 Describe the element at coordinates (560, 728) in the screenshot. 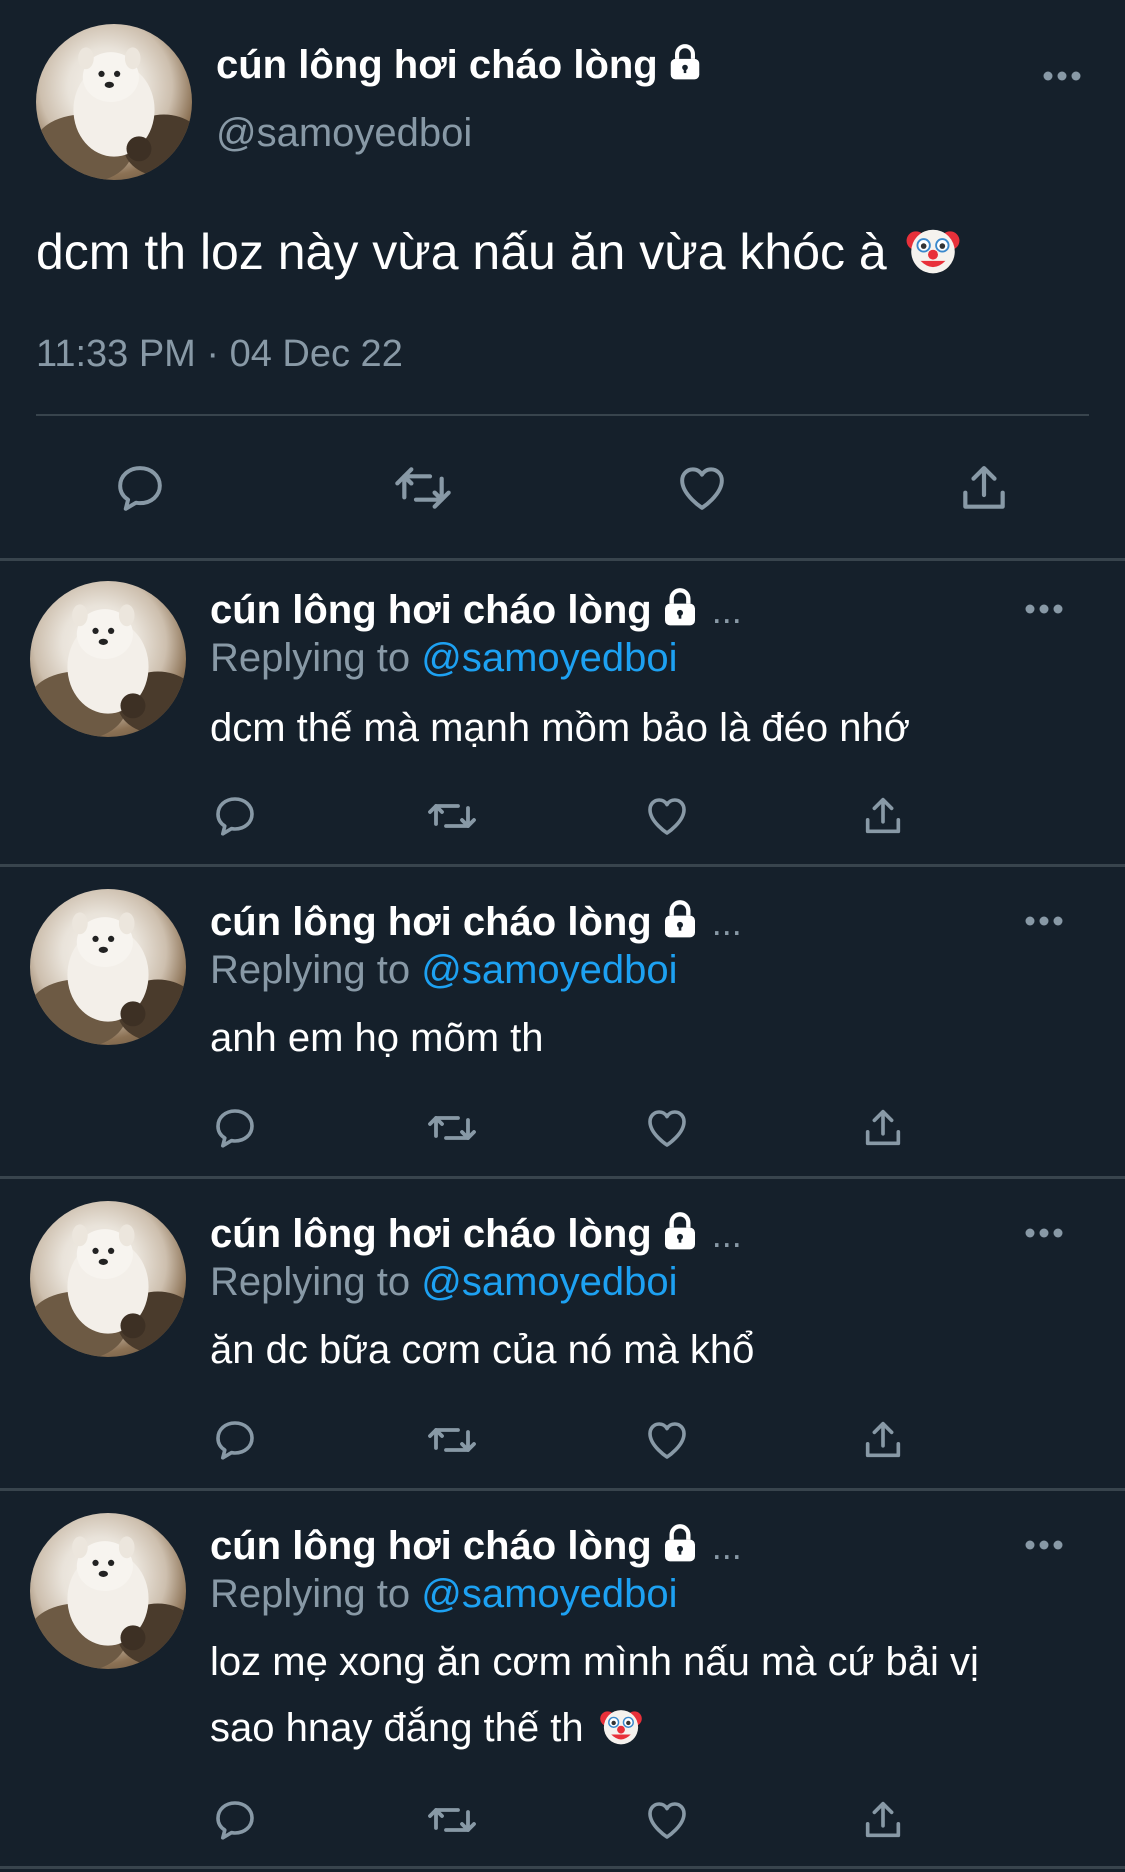

I see `reply-text: dcm thế mà mạnh mồm bảo là đéo nhớ` at that location.